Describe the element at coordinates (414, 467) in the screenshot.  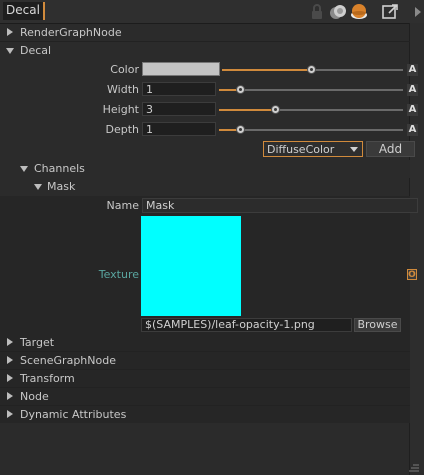
I see `resize-grip-icon` at that location.